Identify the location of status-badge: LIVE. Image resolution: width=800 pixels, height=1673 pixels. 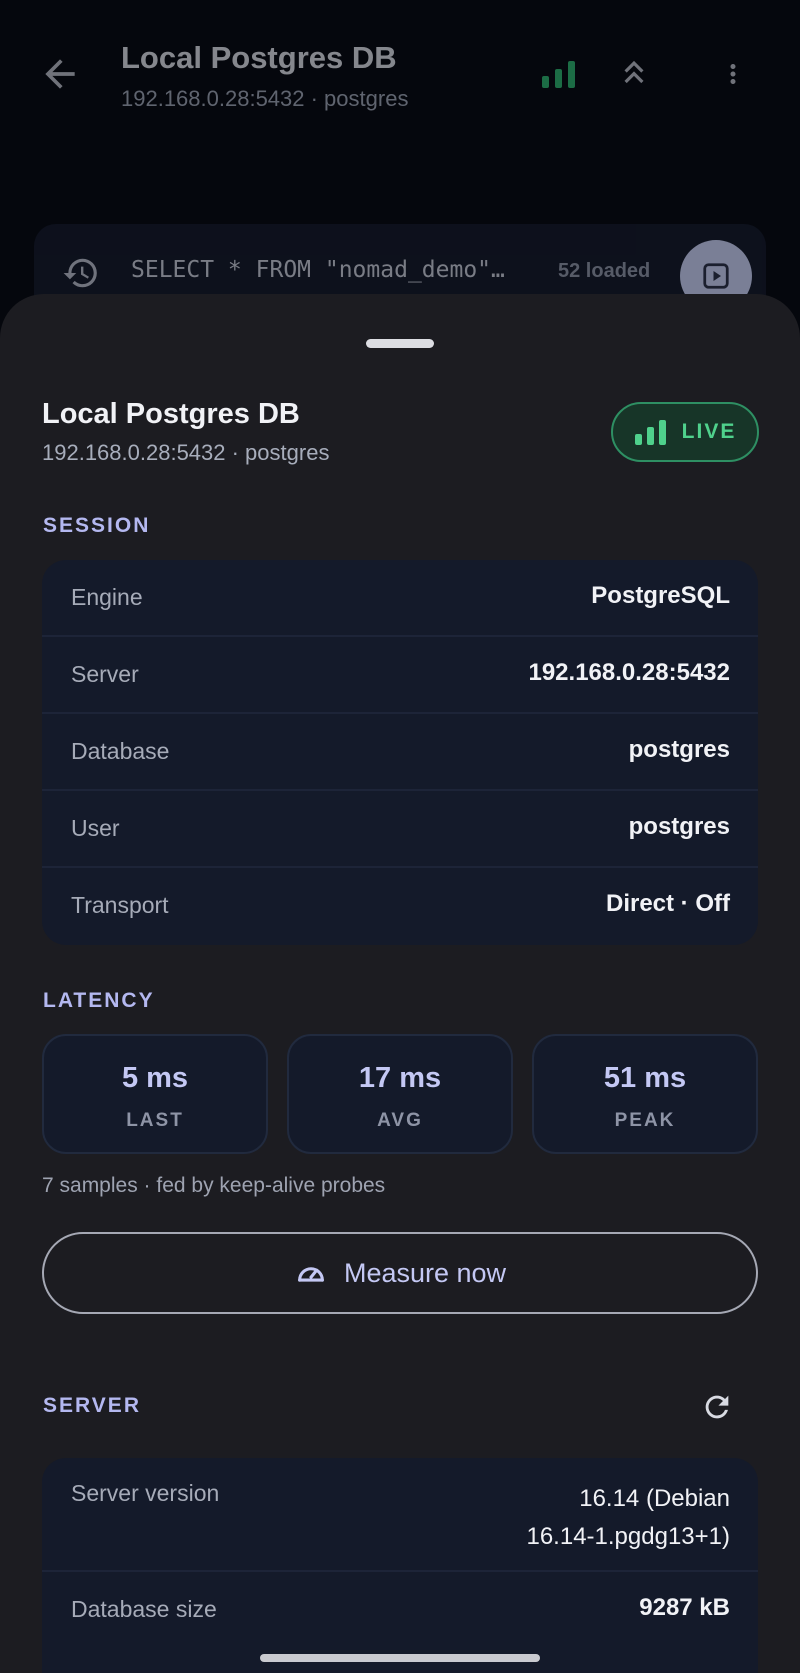
(685, 432).